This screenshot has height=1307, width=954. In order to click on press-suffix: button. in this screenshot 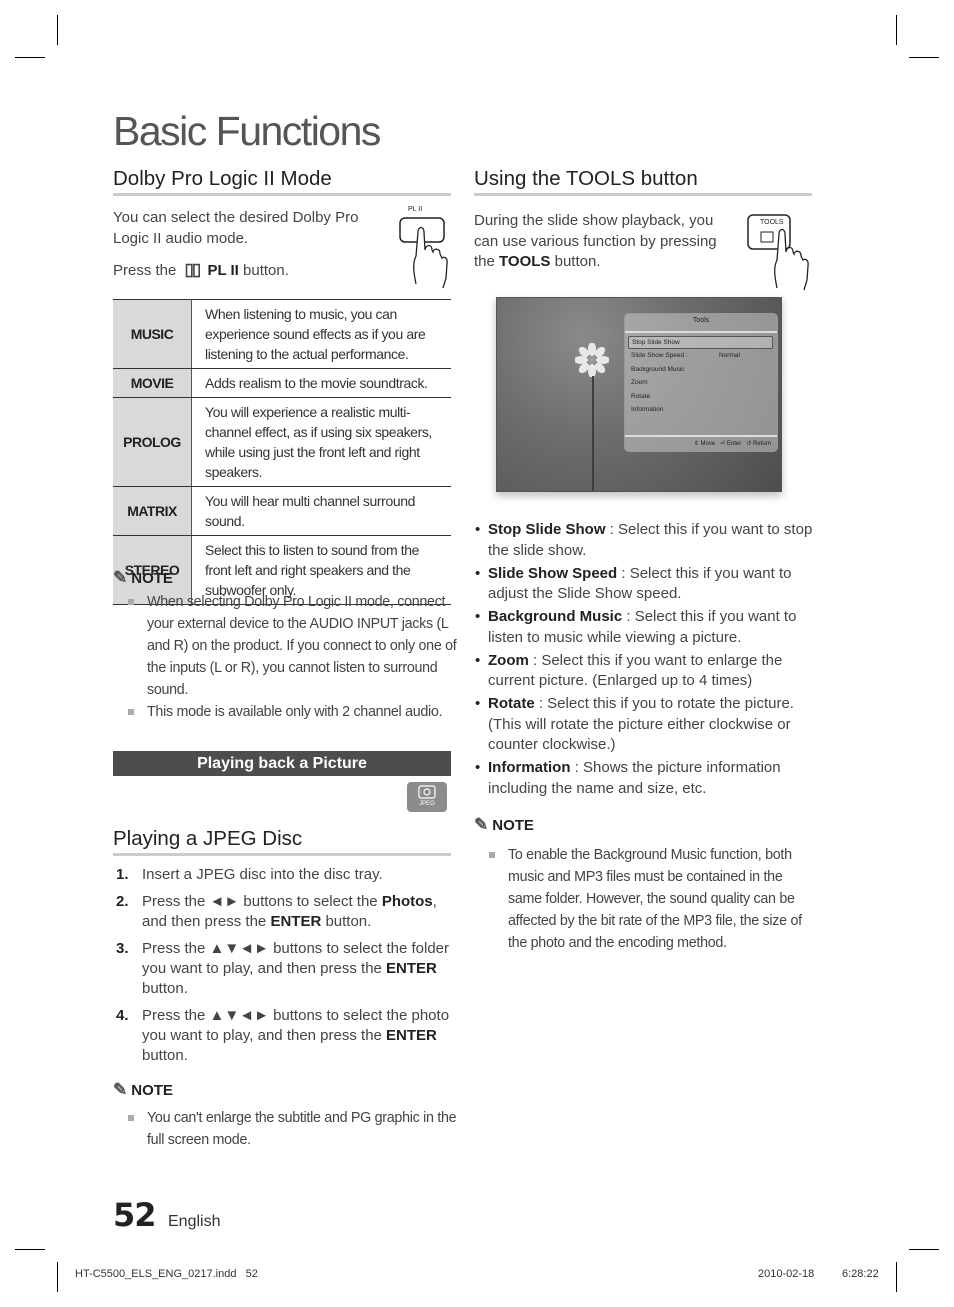, I will do `click(266, 270)`.